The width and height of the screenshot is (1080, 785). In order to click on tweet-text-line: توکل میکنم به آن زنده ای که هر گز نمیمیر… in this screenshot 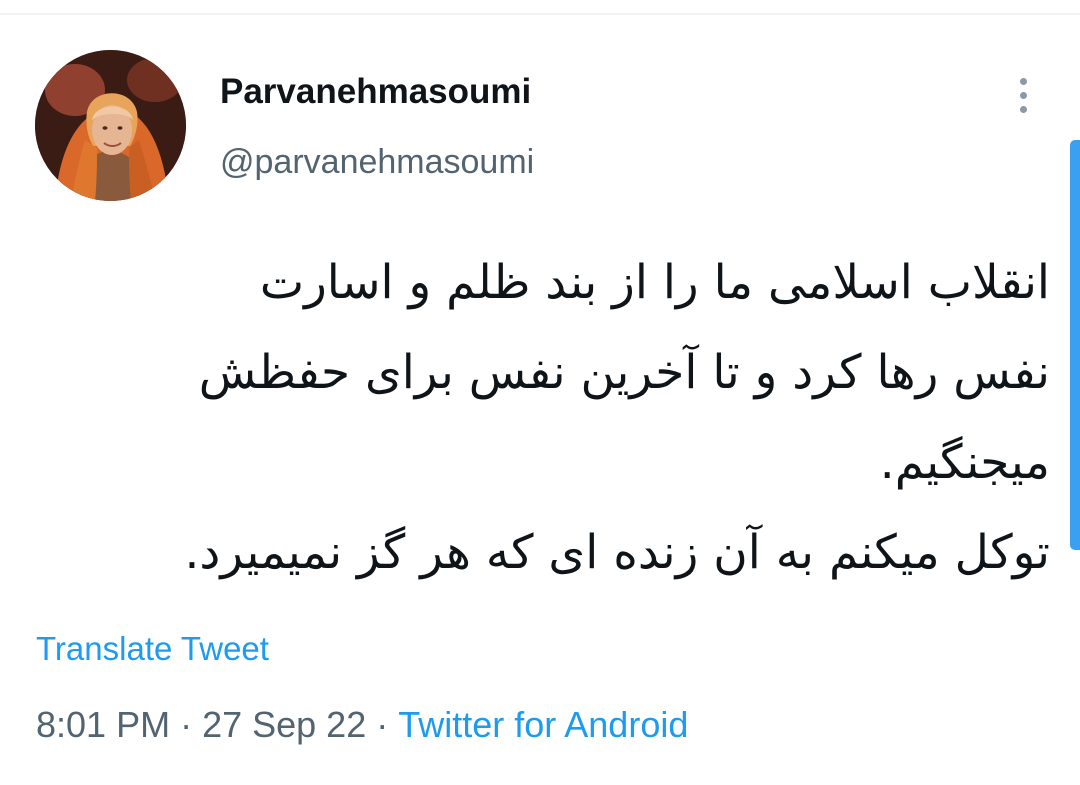, I will do `click(617, 552)`.